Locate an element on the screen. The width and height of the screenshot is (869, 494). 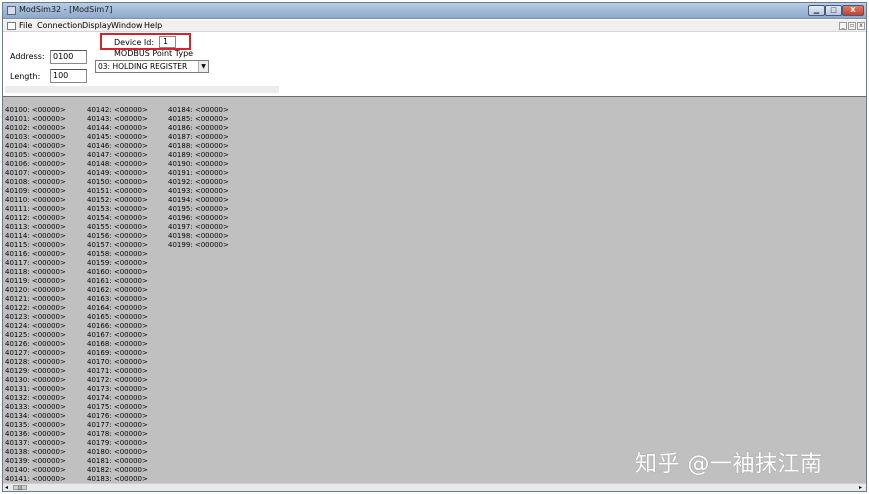
register-row: 40149: <00000> is located at coordinates (117, 173).